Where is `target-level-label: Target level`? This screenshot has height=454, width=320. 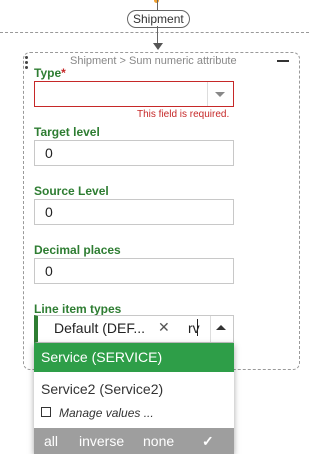 target-level-label: Target level is located at coordinates (67, 132).